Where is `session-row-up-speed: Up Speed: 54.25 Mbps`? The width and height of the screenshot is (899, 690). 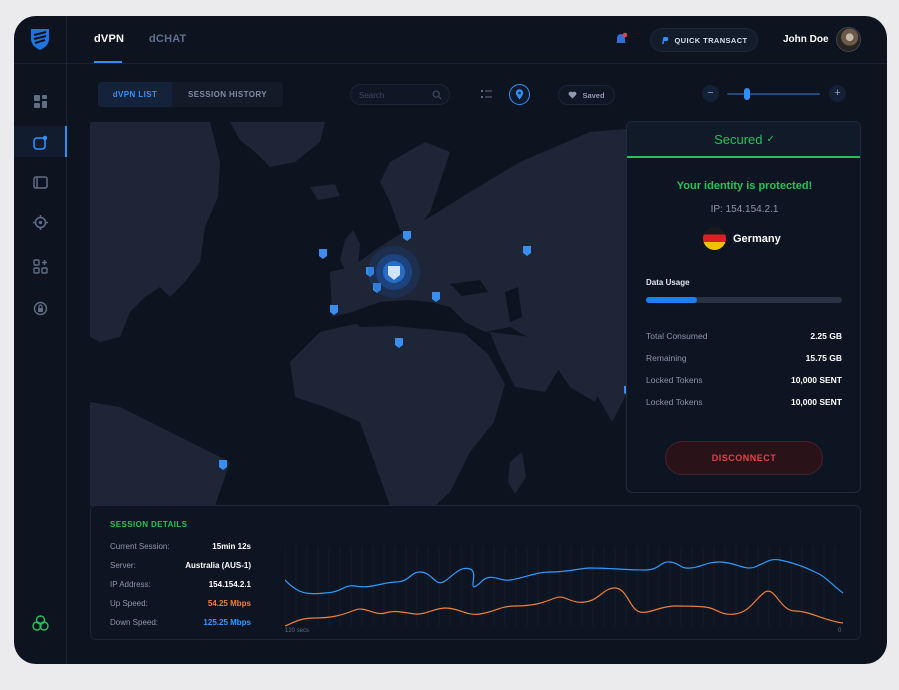 session-row-up-speed: Up Speed: 54.25 Mbps is located at coordinates (180, 603).